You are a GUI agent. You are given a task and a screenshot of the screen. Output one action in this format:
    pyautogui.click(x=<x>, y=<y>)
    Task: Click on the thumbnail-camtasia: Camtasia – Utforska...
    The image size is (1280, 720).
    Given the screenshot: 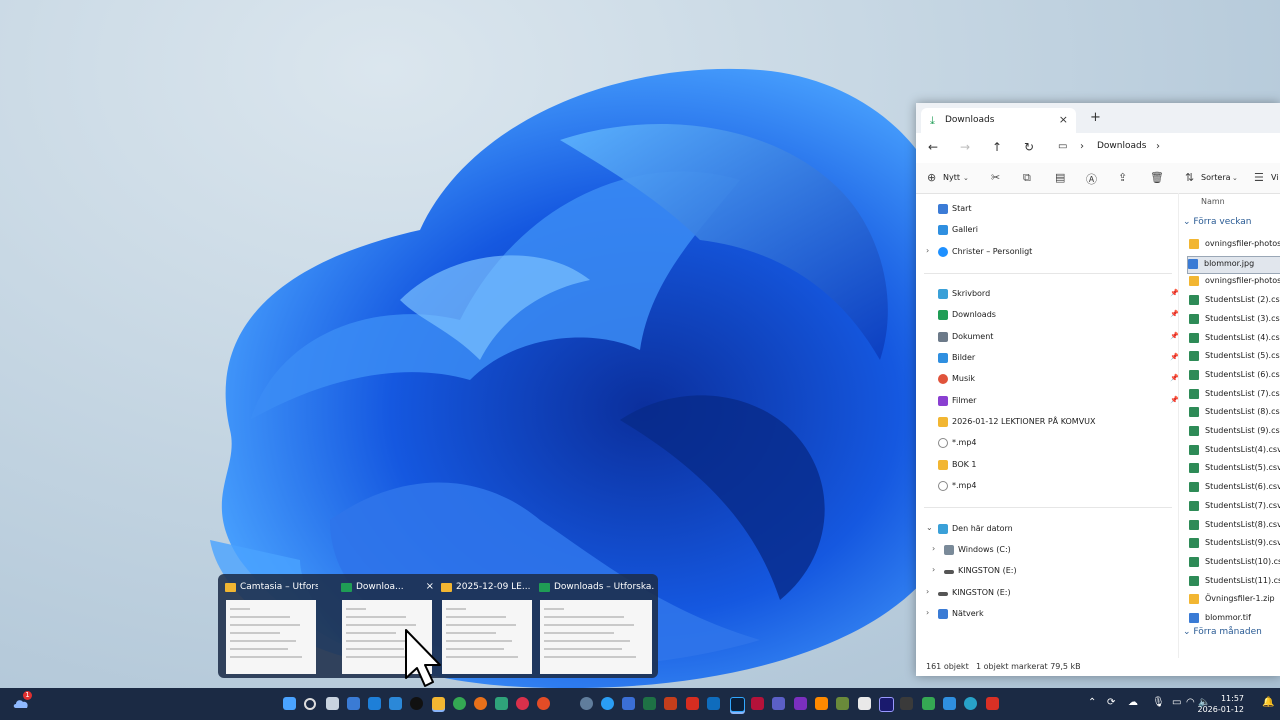 What is the action you would take?
    pyautogui.click(x=270, y=627)
    